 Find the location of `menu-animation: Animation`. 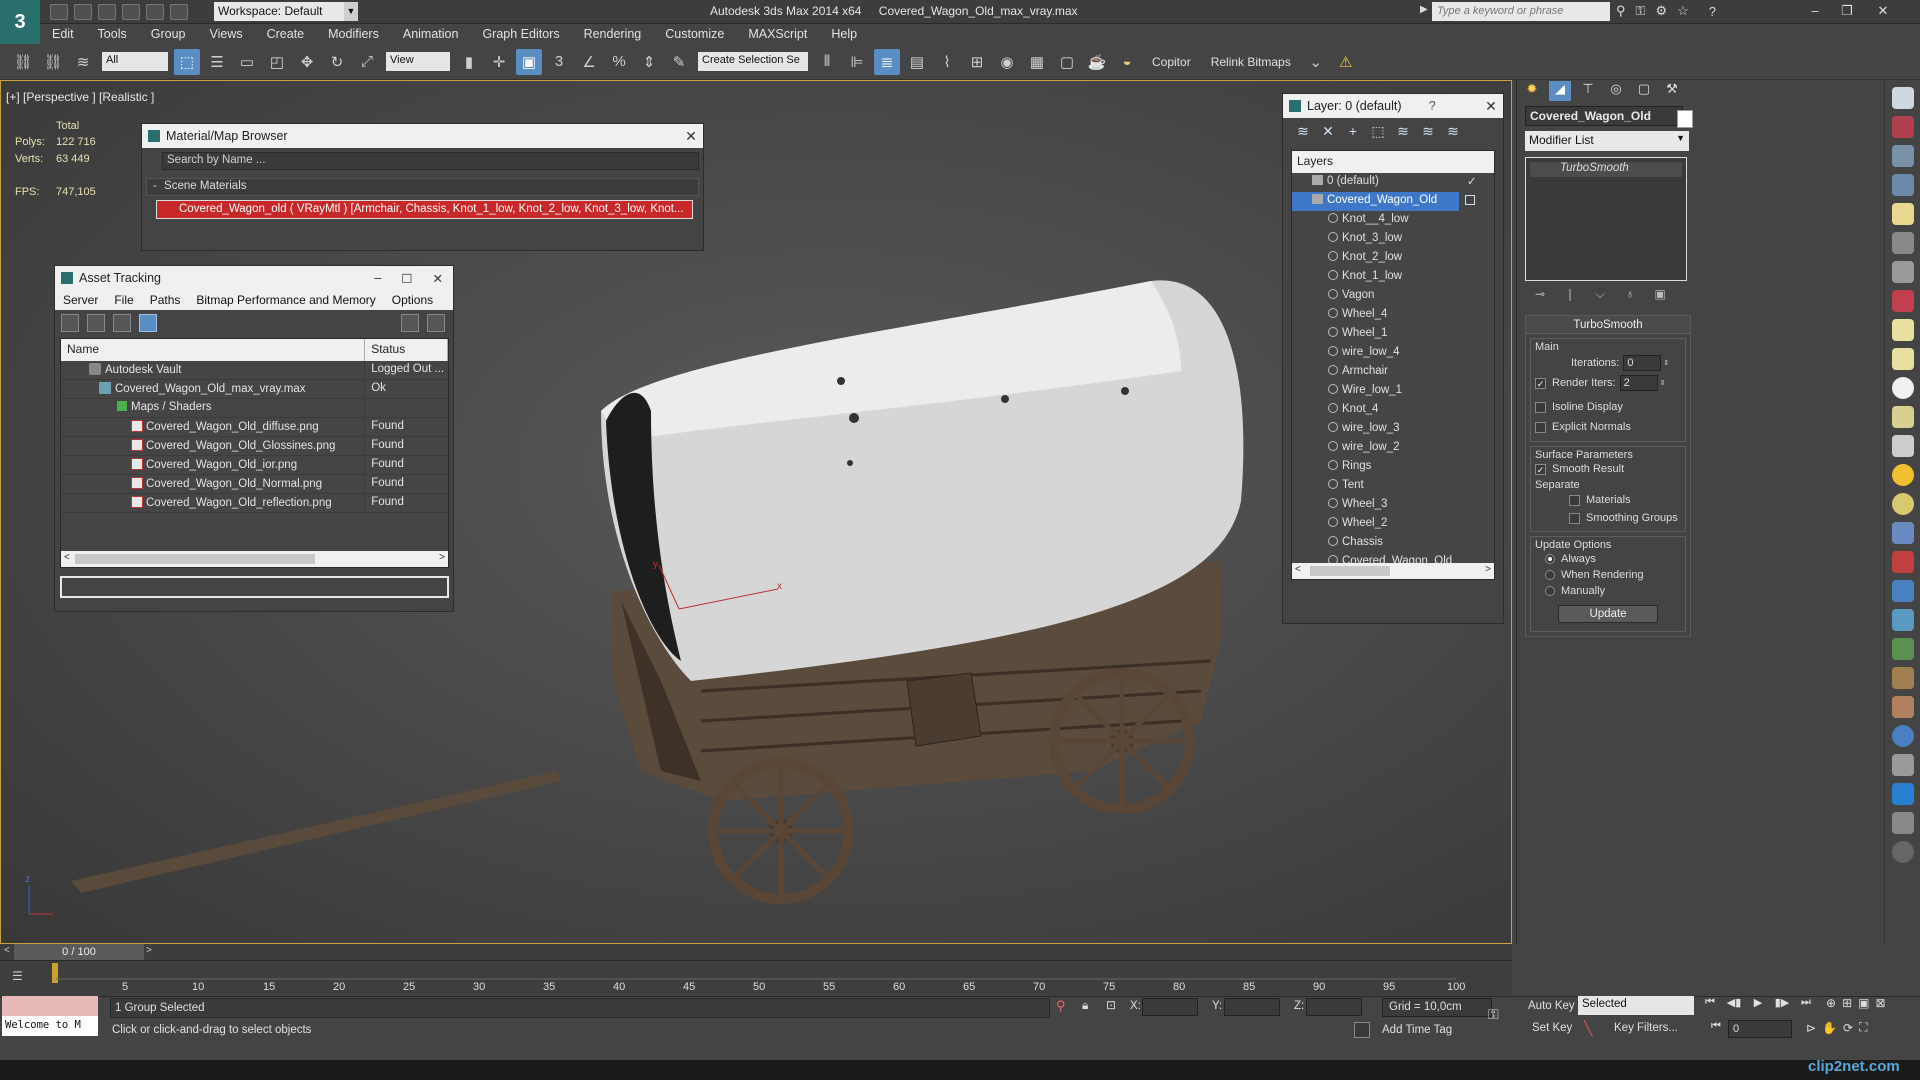

menu-animation: Animation is located at coordinates (431, 34).